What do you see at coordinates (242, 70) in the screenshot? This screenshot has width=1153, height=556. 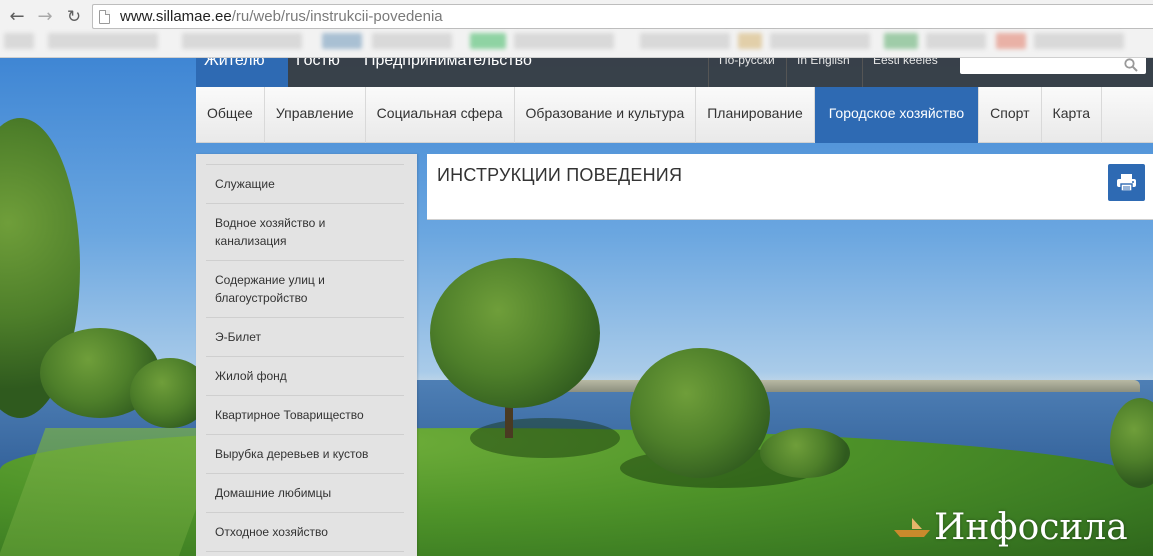 I see `top-nav-resident: Жителю` at bounding box center [242, 70].